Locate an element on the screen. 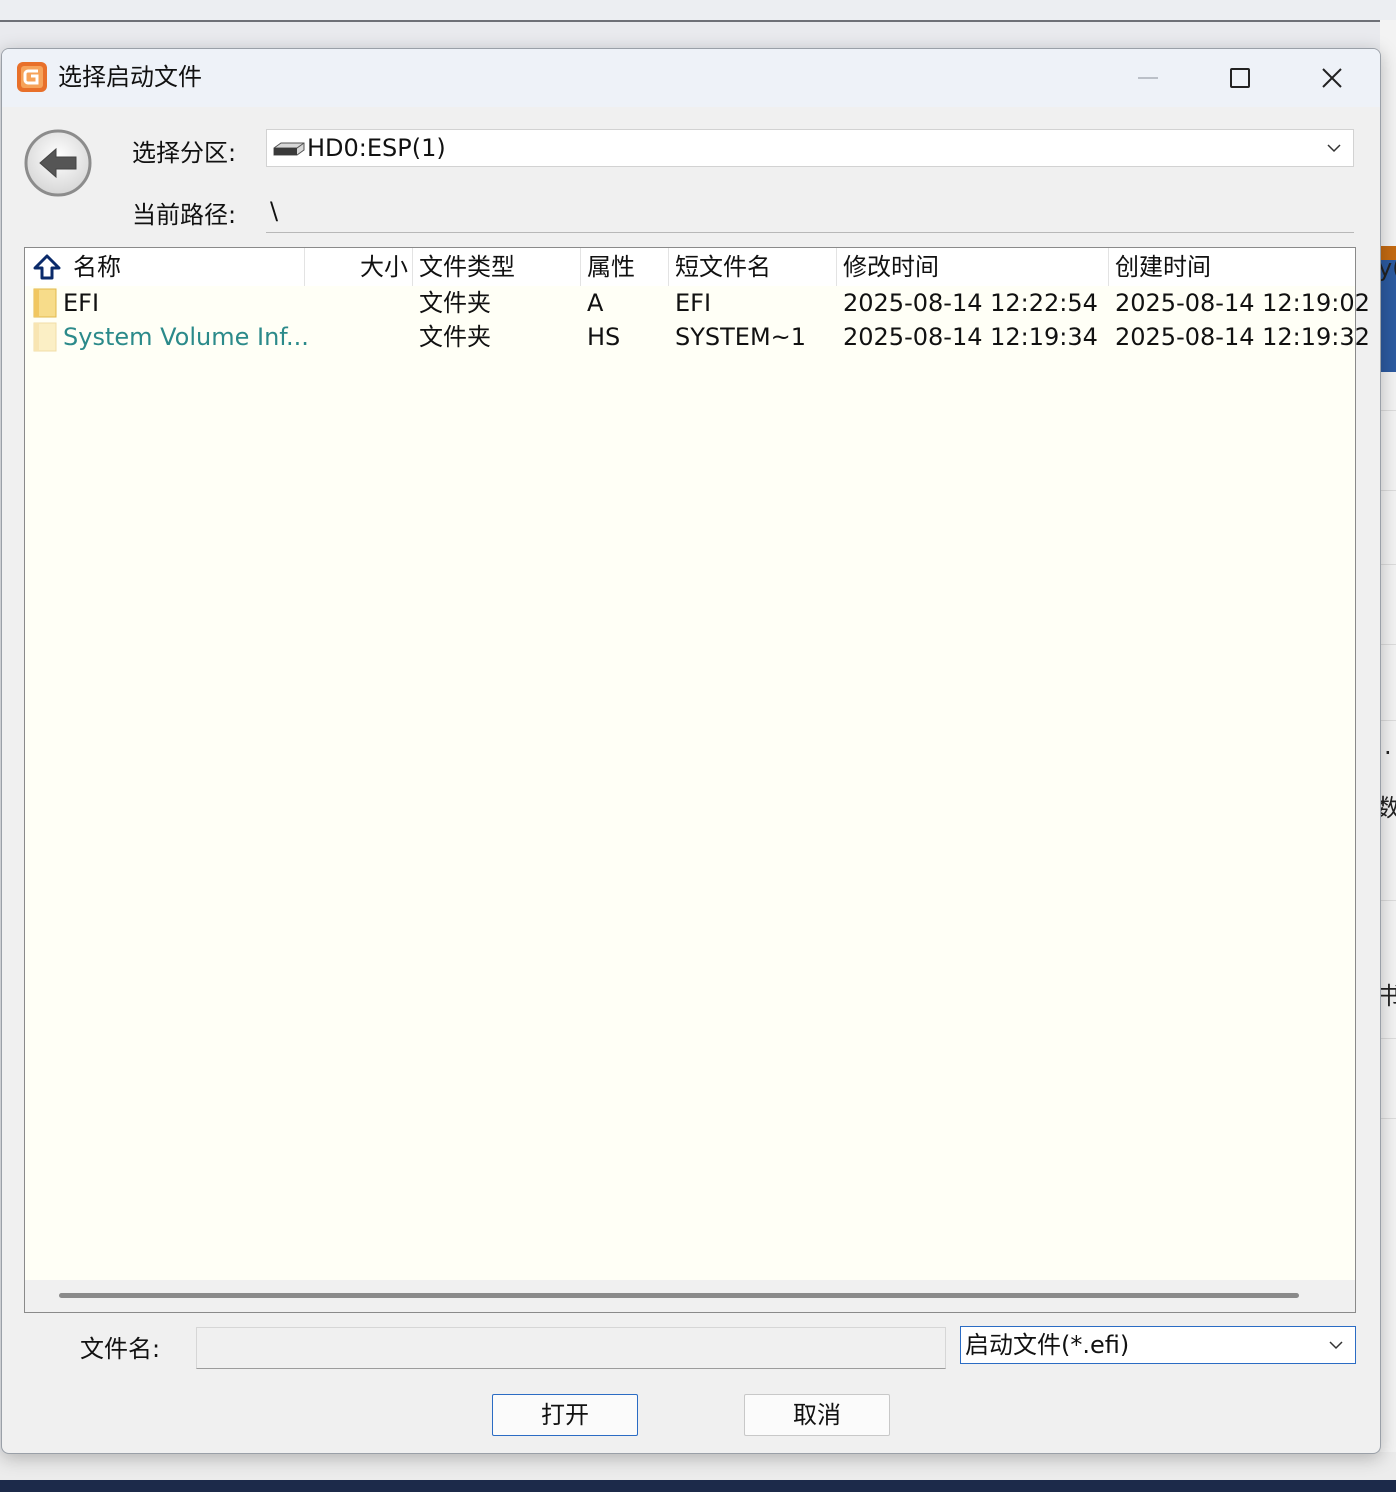 Image resolution: width=1396 pixels, height=1492 pixels. horizontal-scrollbar is located at coordinates (690, 1296).